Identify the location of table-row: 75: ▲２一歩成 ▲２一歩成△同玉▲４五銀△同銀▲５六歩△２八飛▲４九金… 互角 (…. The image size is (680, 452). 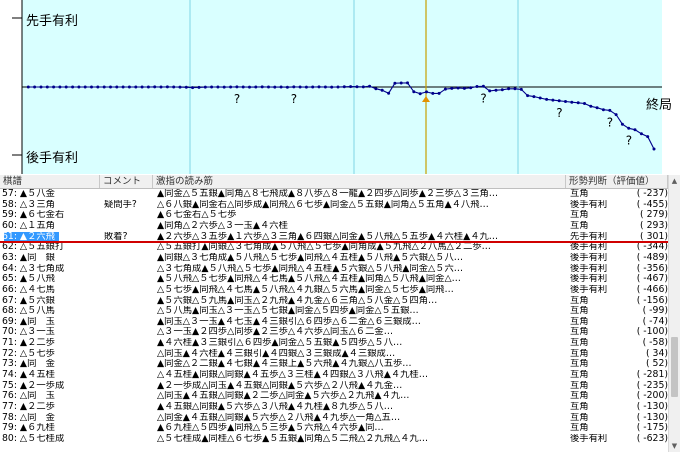
(334, 386).